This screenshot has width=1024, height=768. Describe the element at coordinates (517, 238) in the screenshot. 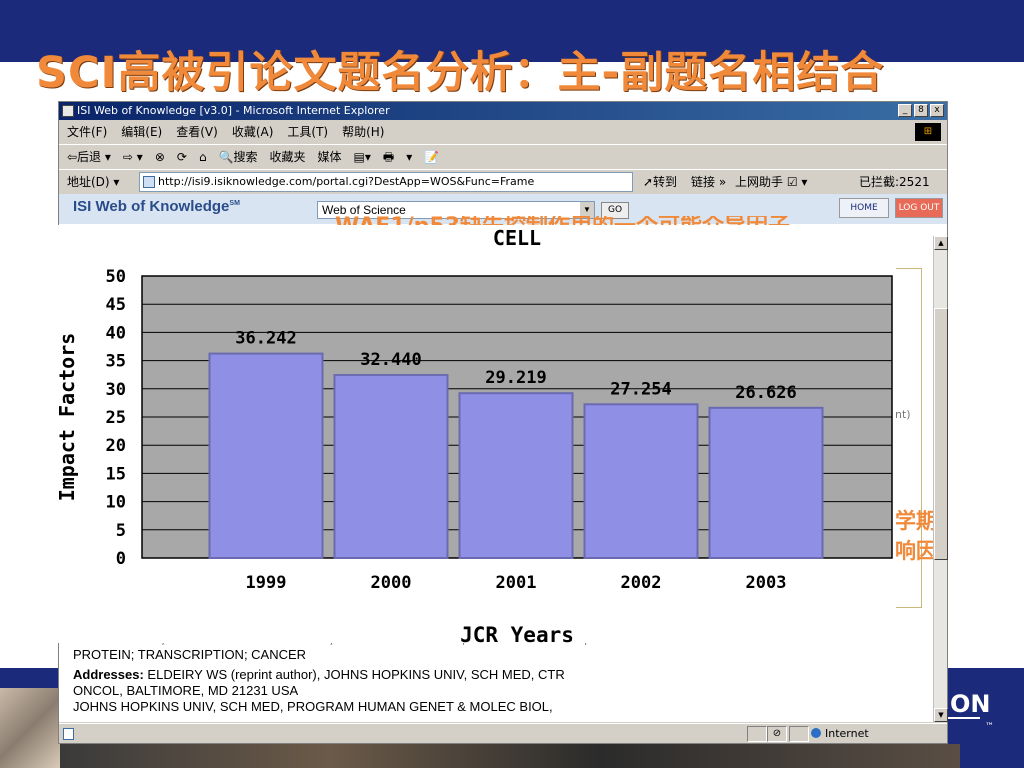

I see `chart-title: CELL` at that location.